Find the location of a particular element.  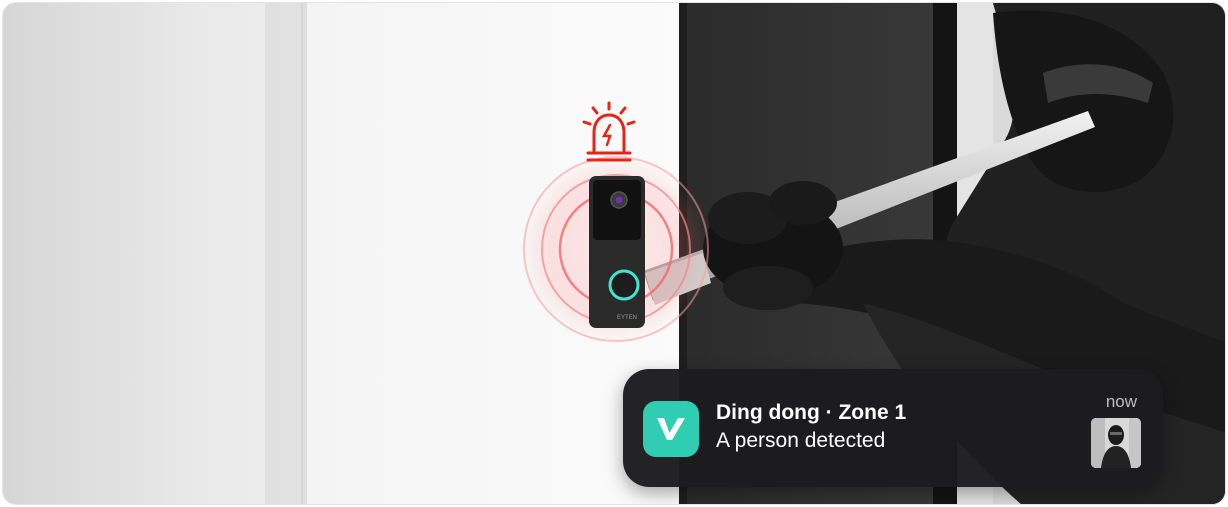

intruder-thumbnail is located at coordinates (1116, 443).